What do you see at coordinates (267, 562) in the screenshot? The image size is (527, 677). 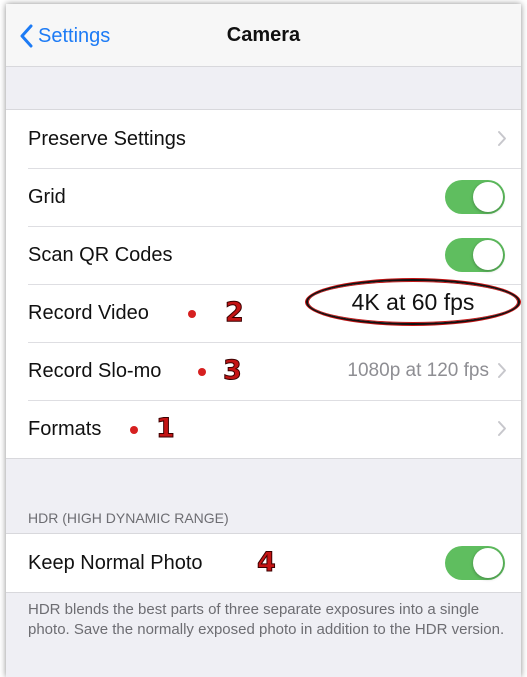 I see `annotation-number-4: 4` at bounding box center [267, 562].